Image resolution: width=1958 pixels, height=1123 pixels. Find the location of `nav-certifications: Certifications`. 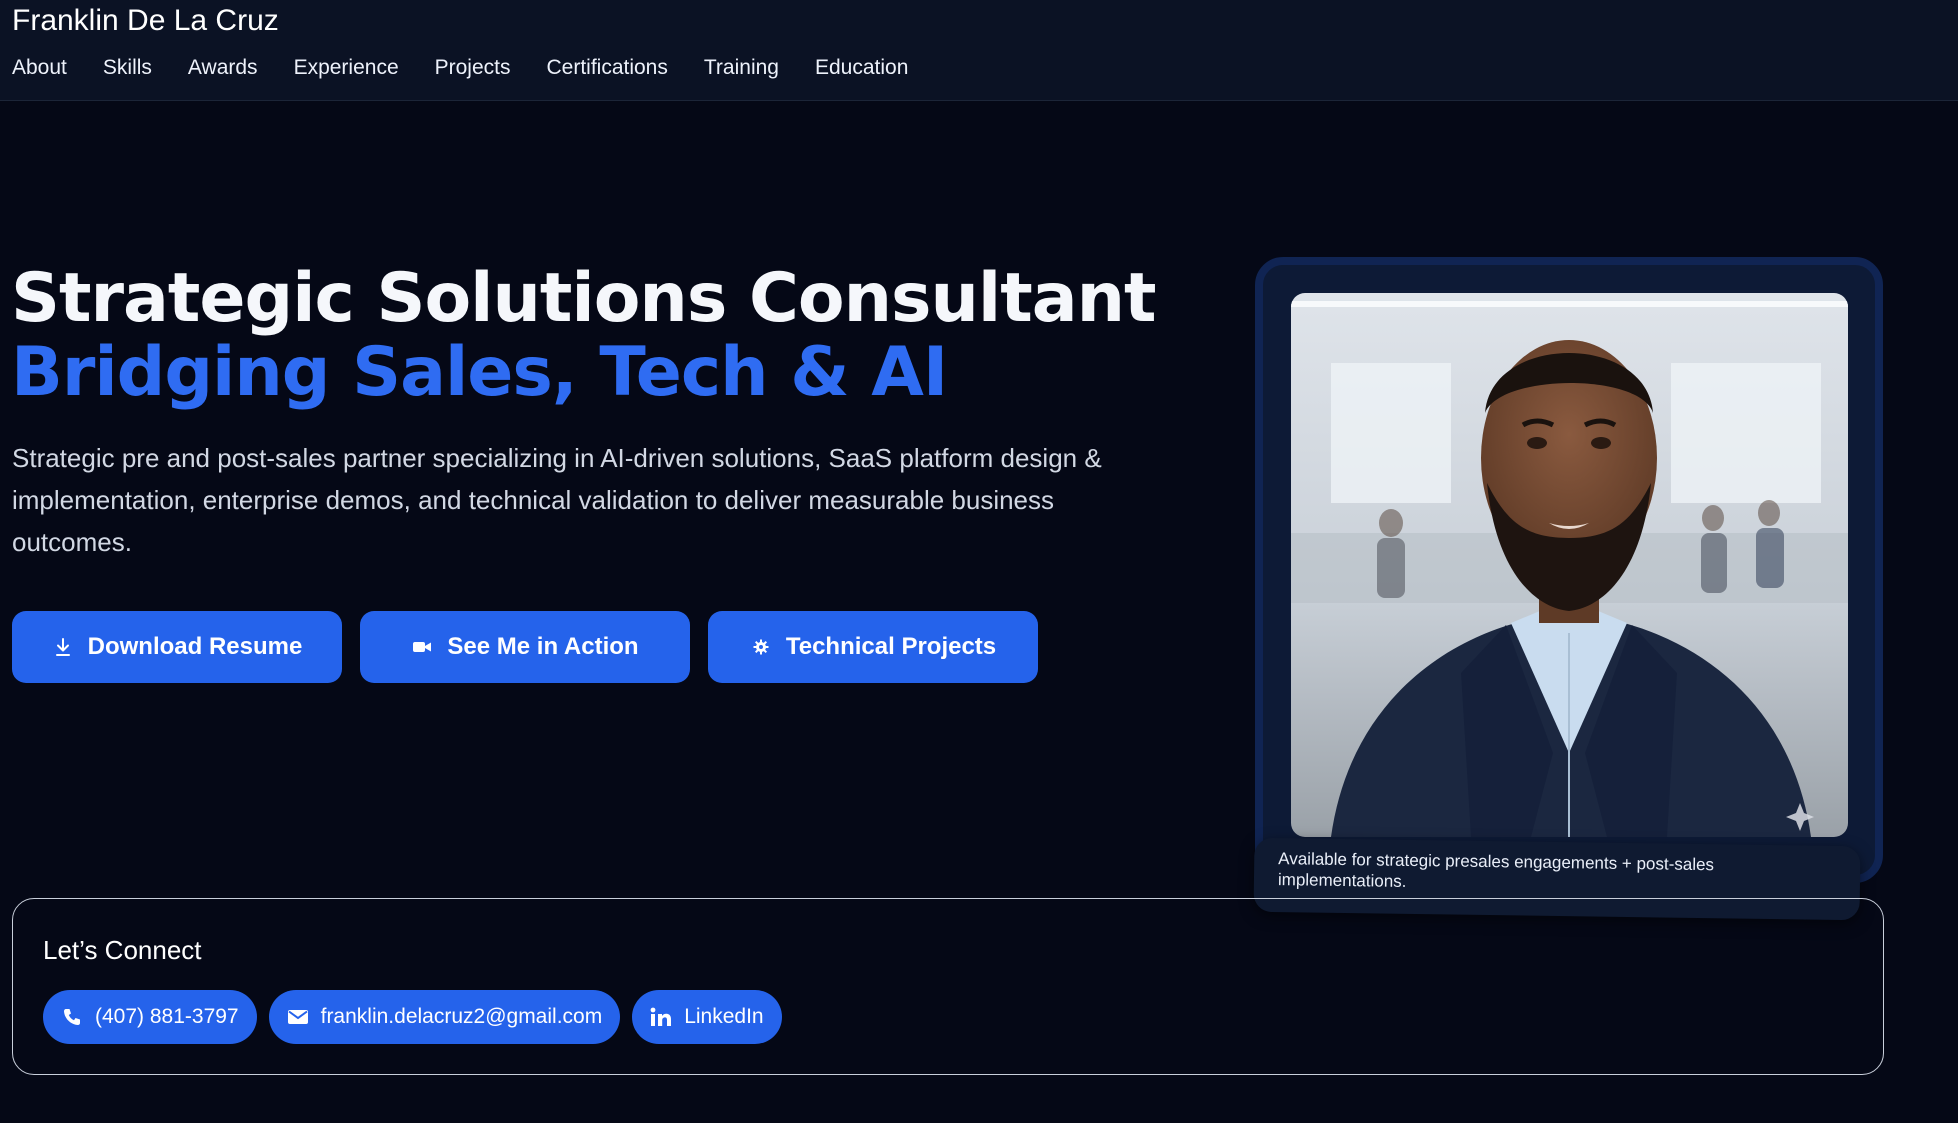

nav-certifications: Certifications is located at coordinates (606, 68).